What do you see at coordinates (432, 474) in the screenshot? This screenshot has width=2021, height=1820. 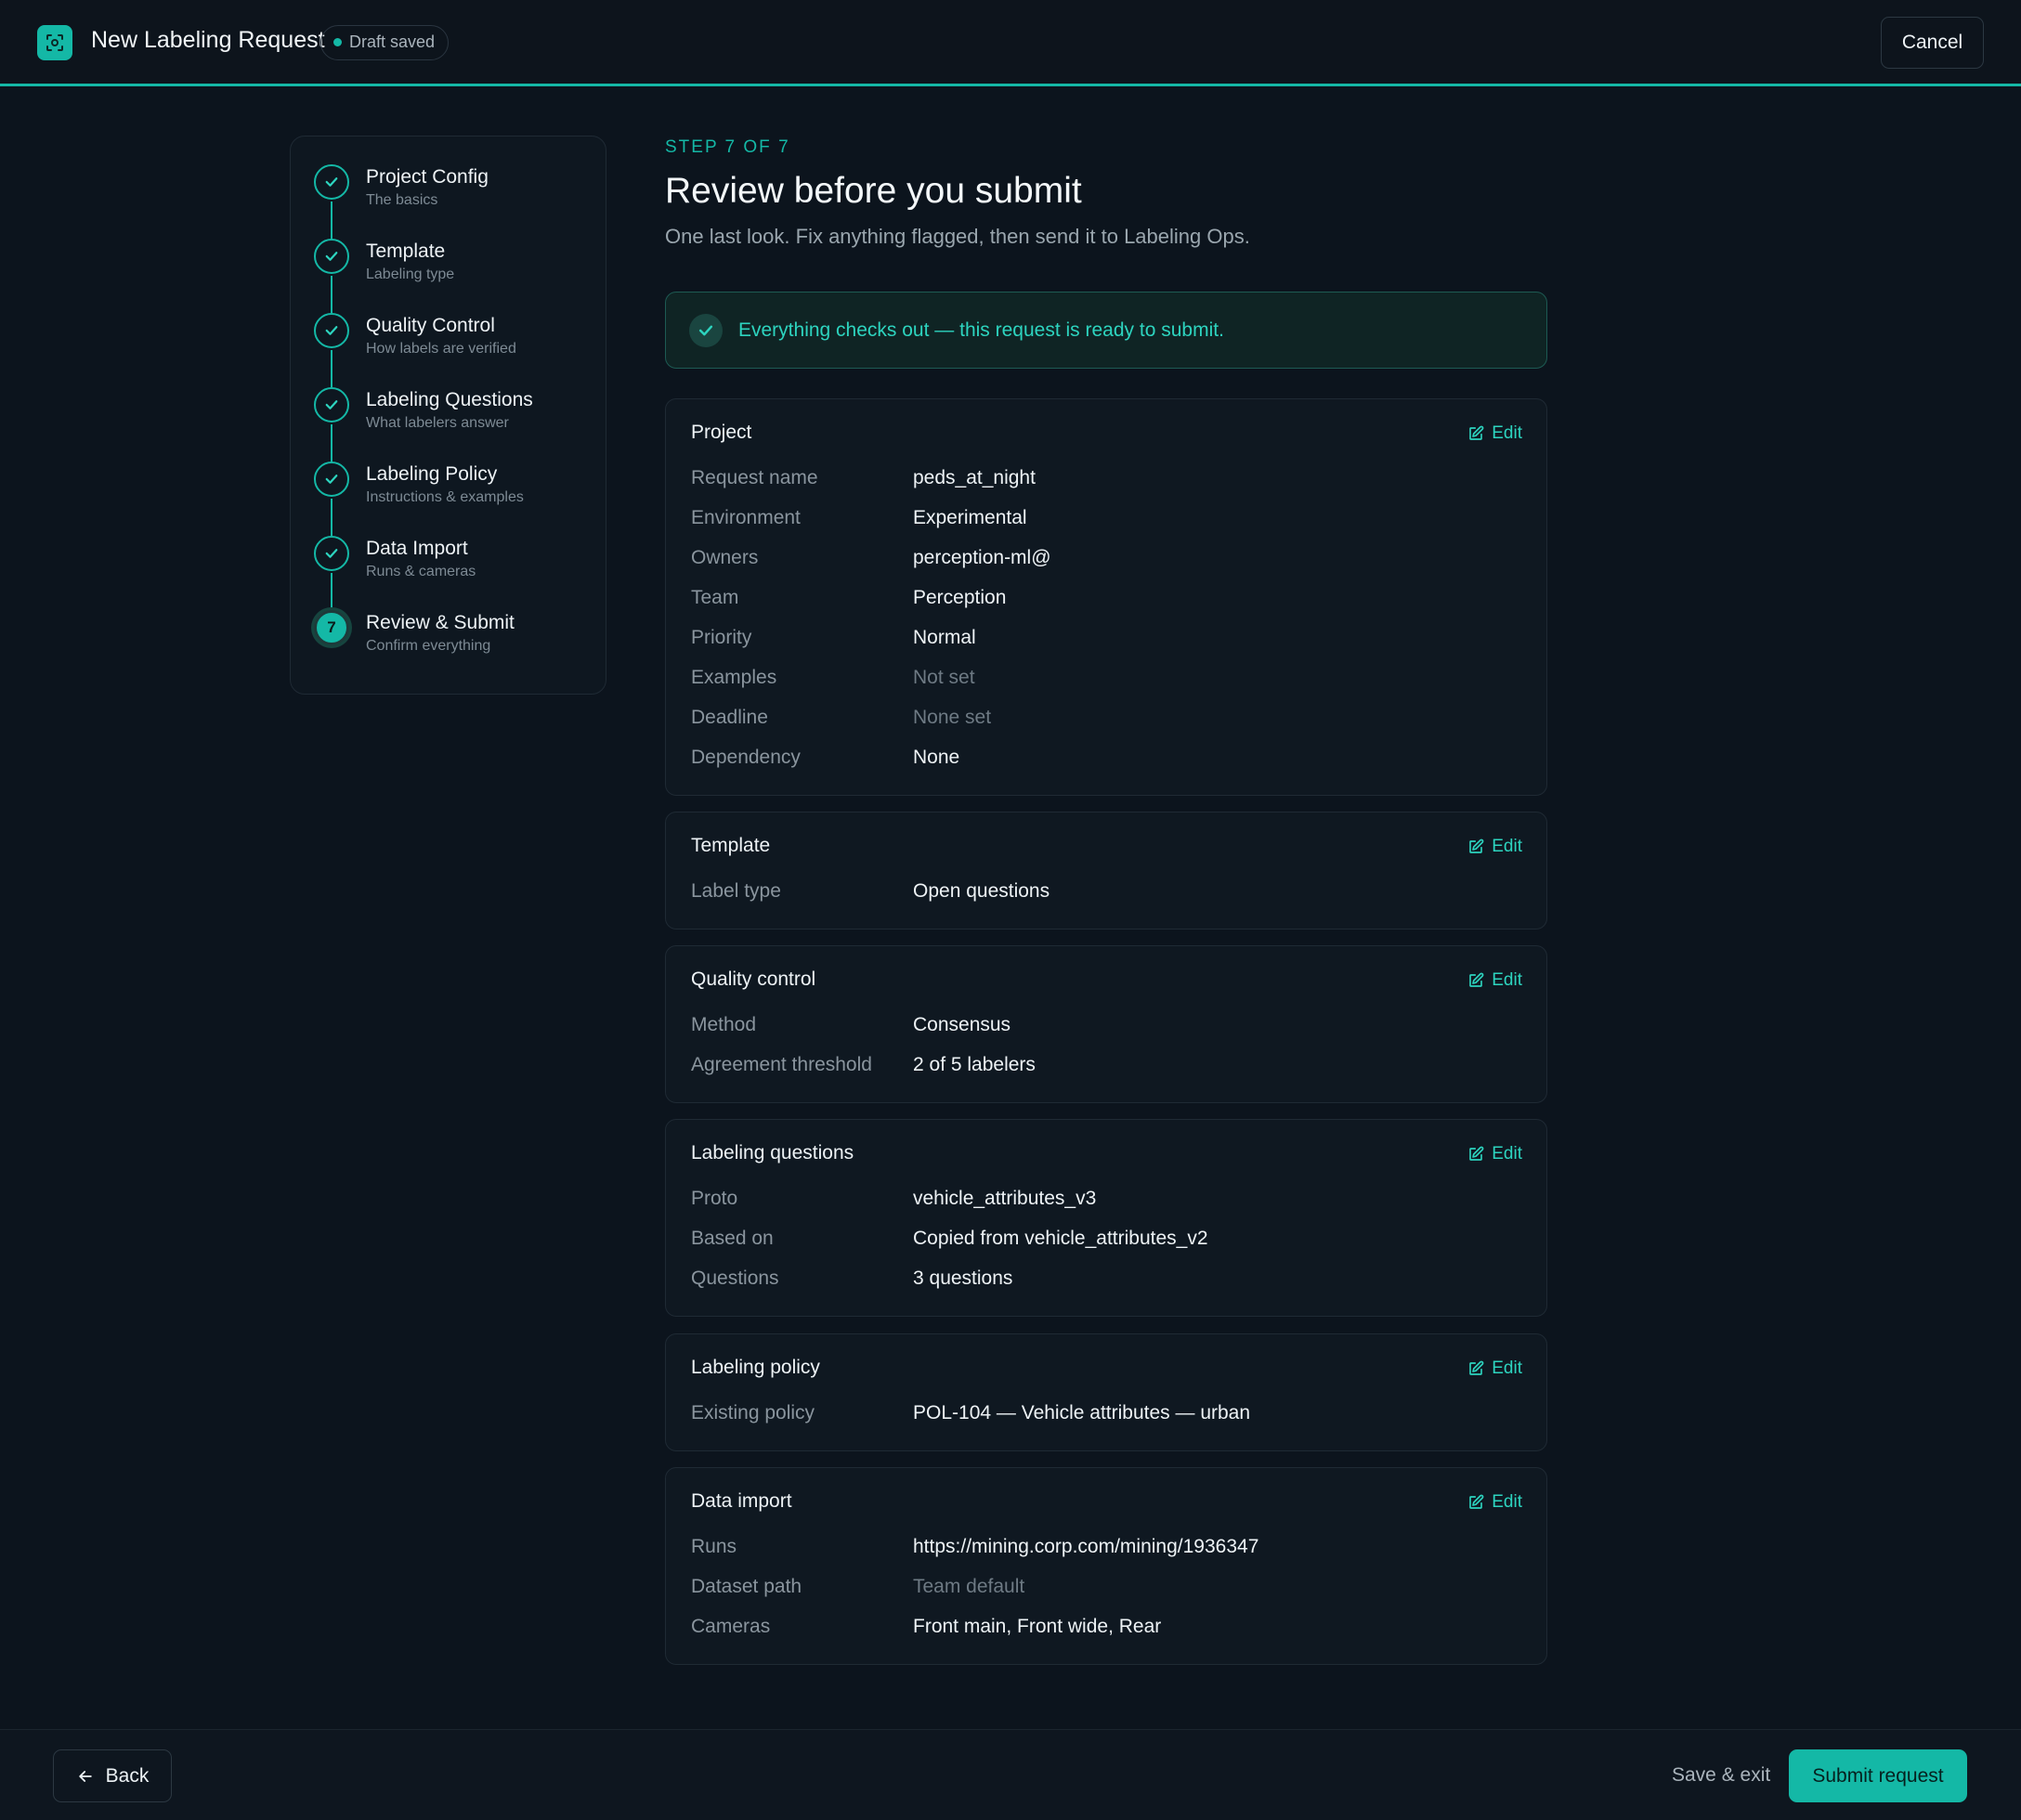 I see `step-title: Labeling Policy` at bounding box center [432, 474].